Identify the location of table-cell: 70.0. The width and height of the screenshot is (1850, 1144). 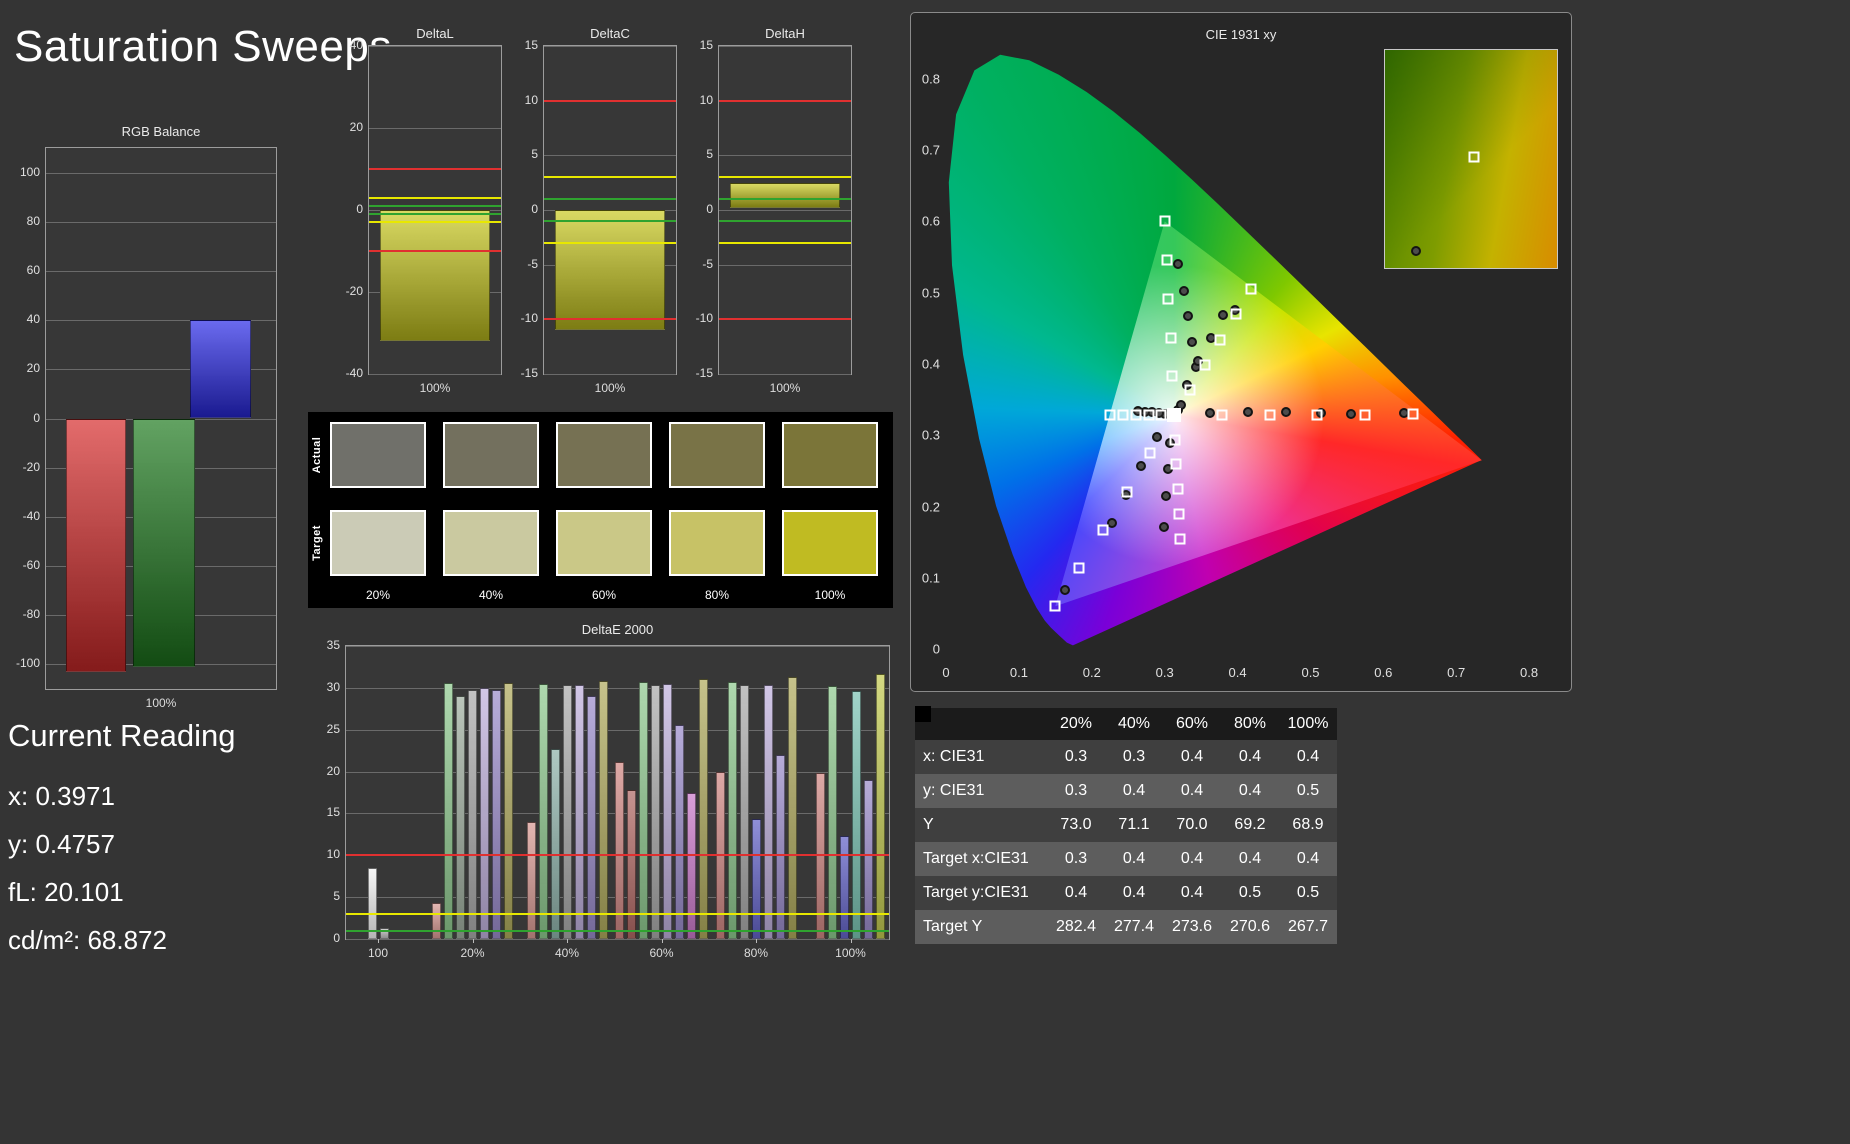
(1192, 825).